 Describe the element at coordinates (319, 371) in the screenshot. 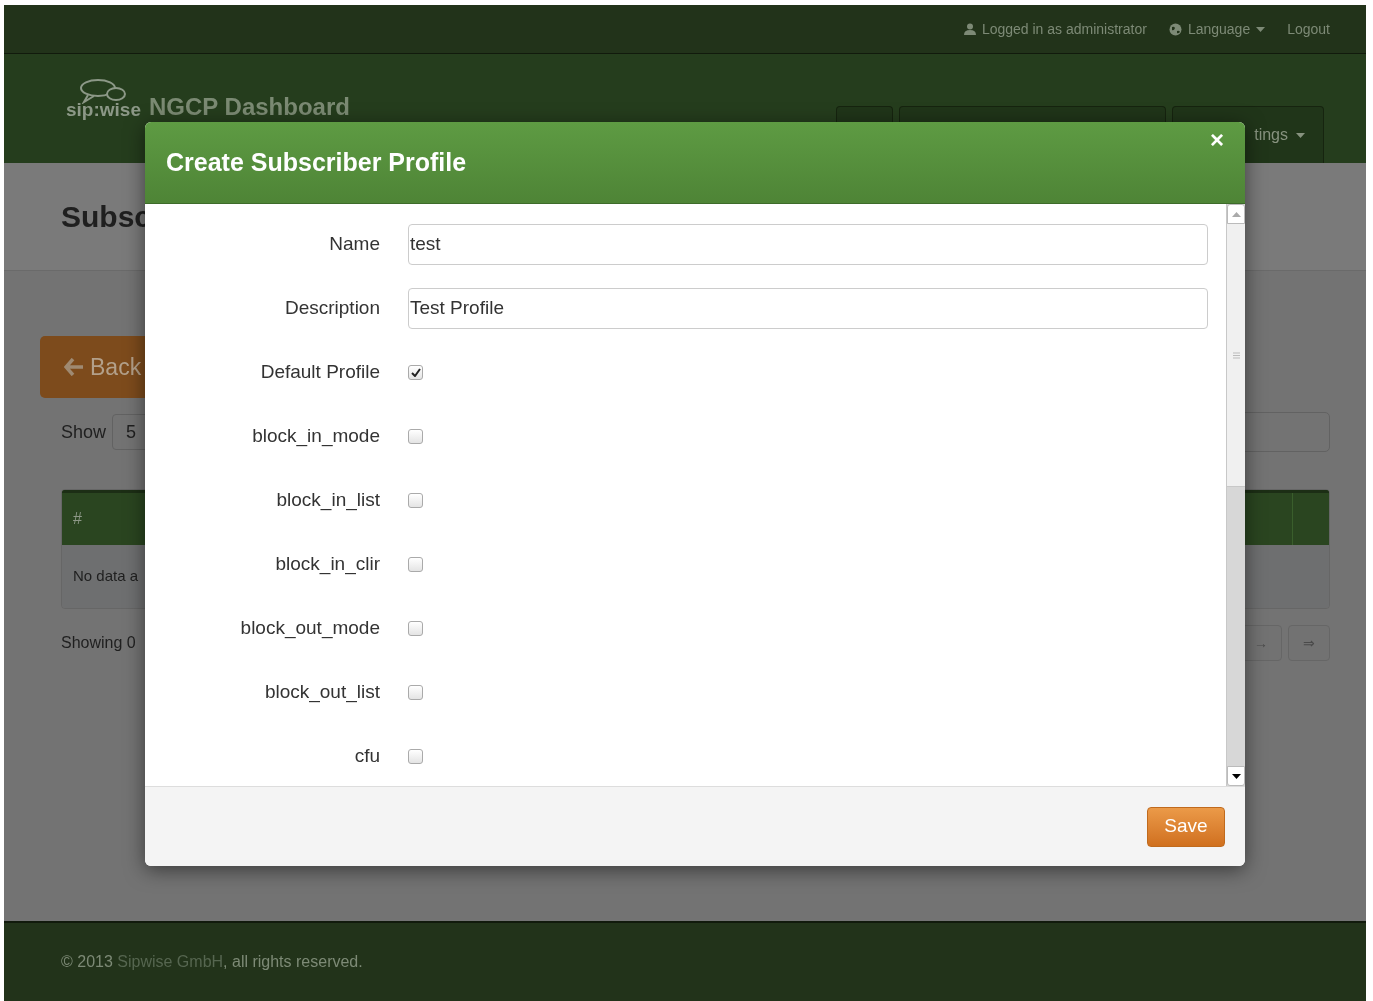

I see `field-label: Default Profile` at that location.